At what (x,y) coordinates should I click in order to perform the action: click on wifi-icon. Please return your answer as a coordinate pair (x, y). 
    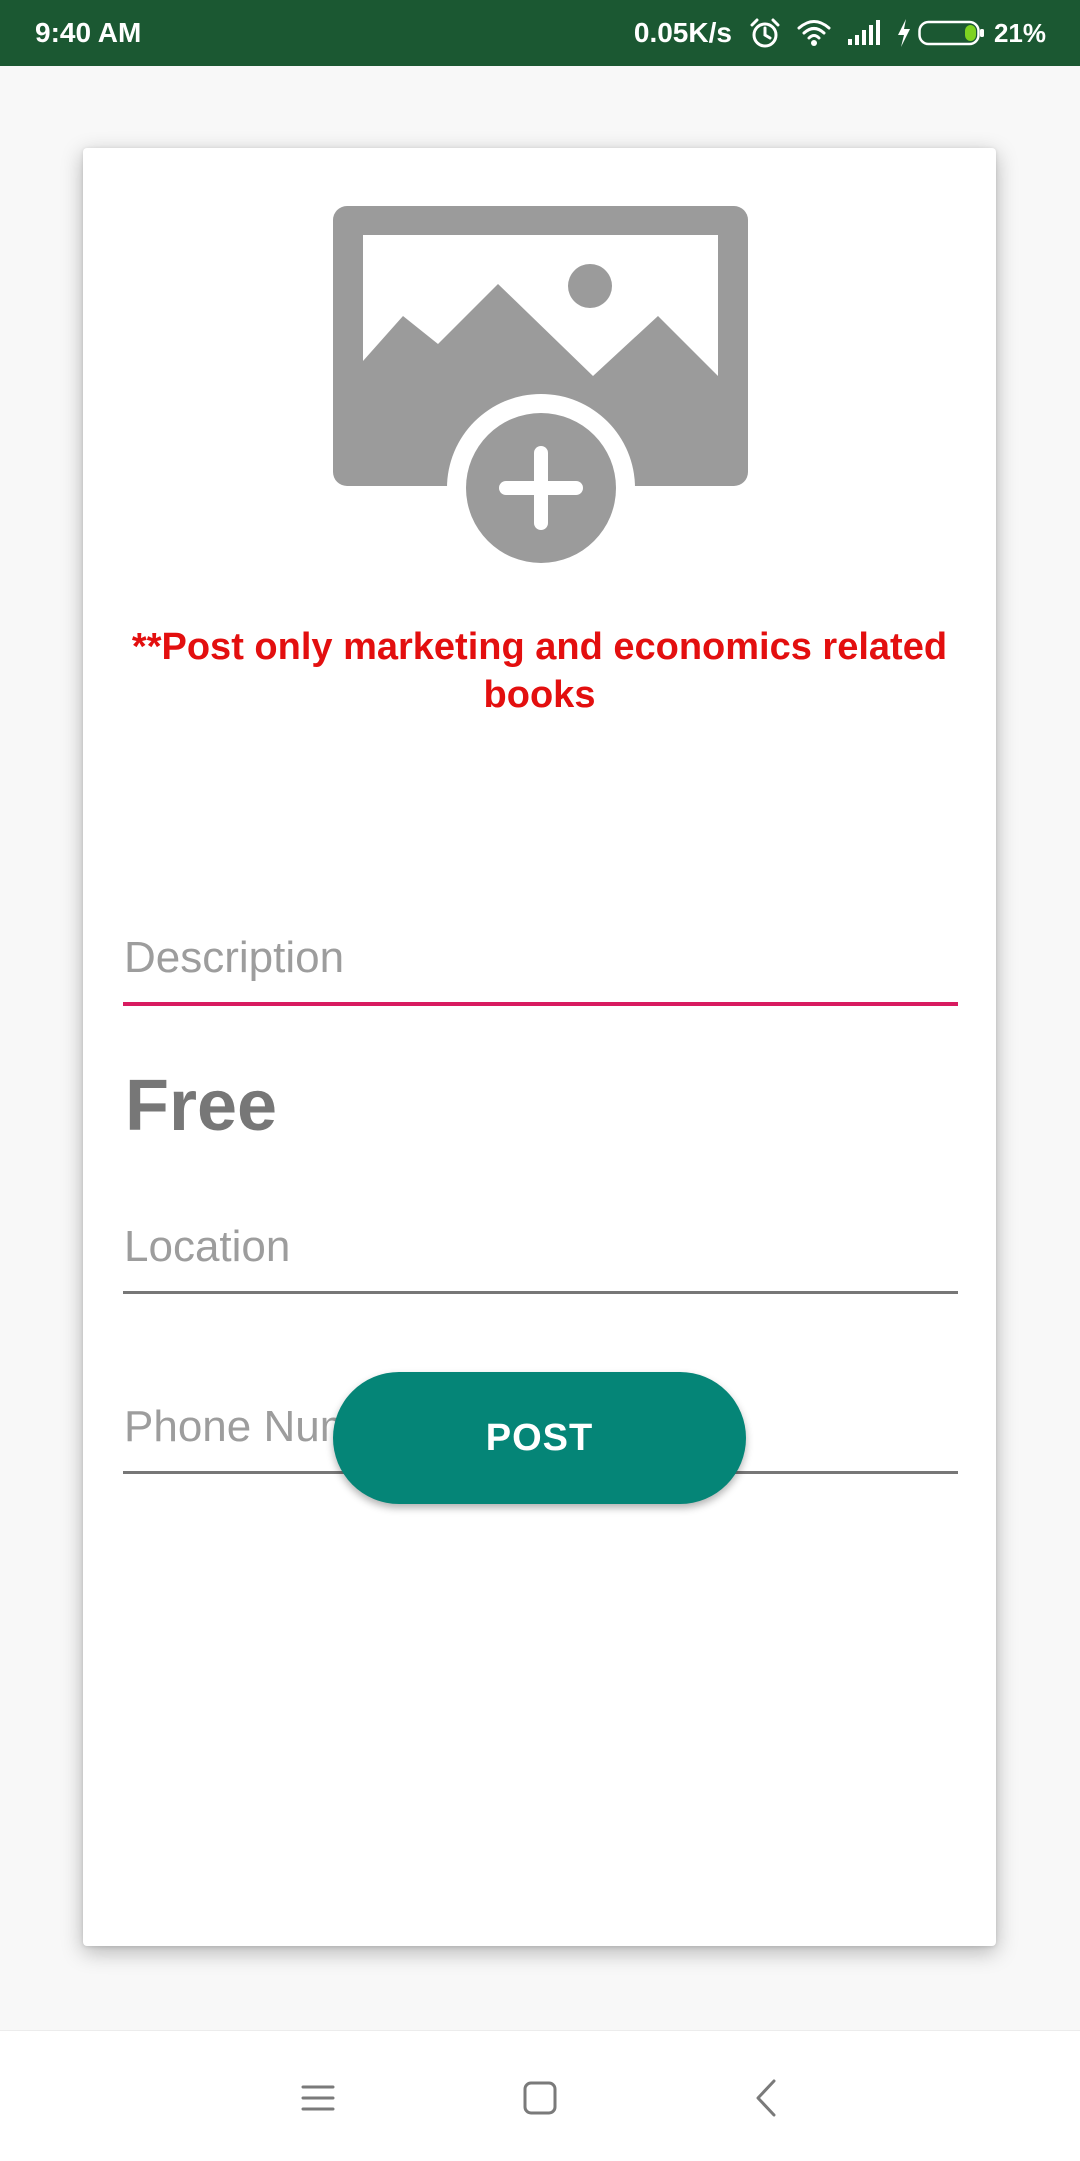
    Looking at the image, I should click on (814, 33).